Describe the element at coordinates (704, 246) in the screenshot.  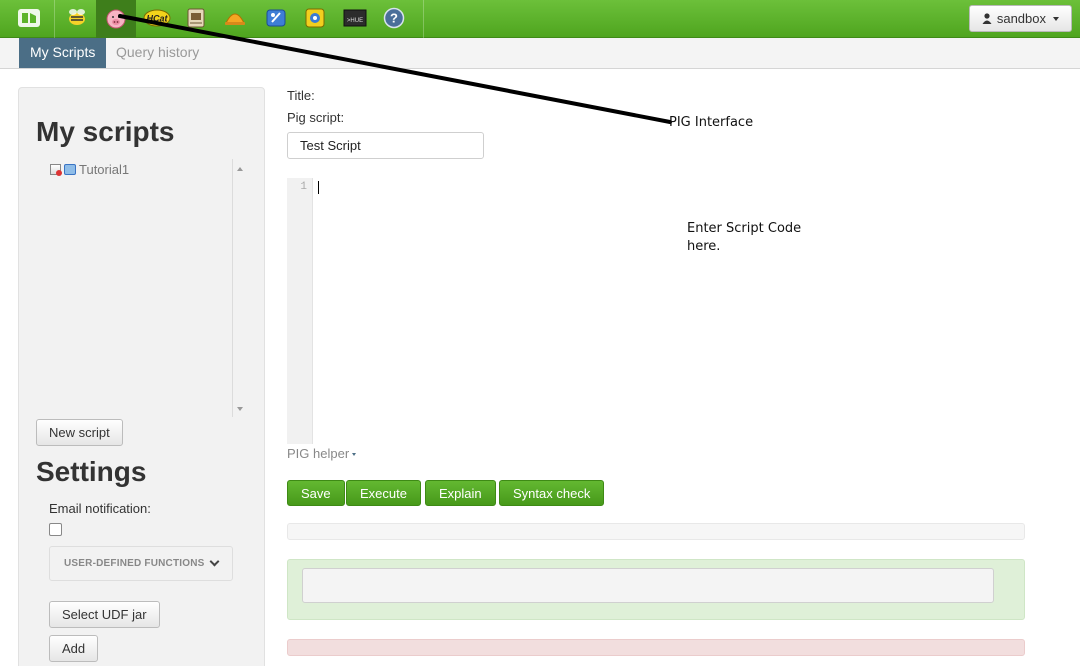
I see `enter-code-annotation-line2: here.` at that location.